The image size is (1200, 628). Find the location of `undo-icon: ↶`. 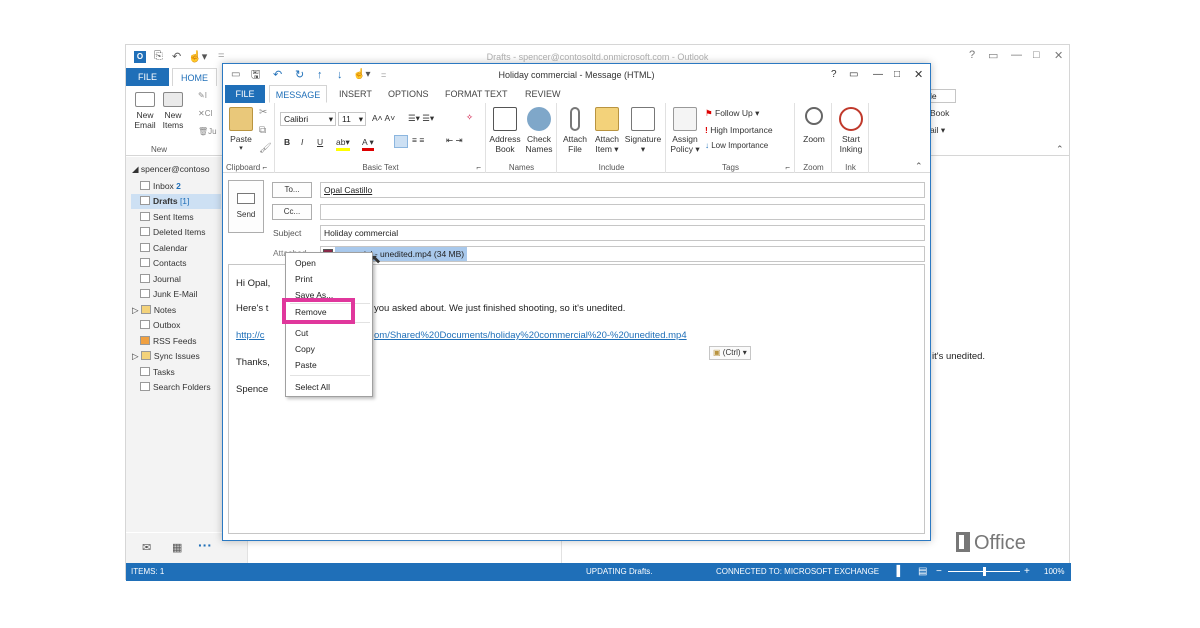

undo-icon: ↶ is located at coordinates (176, 56).